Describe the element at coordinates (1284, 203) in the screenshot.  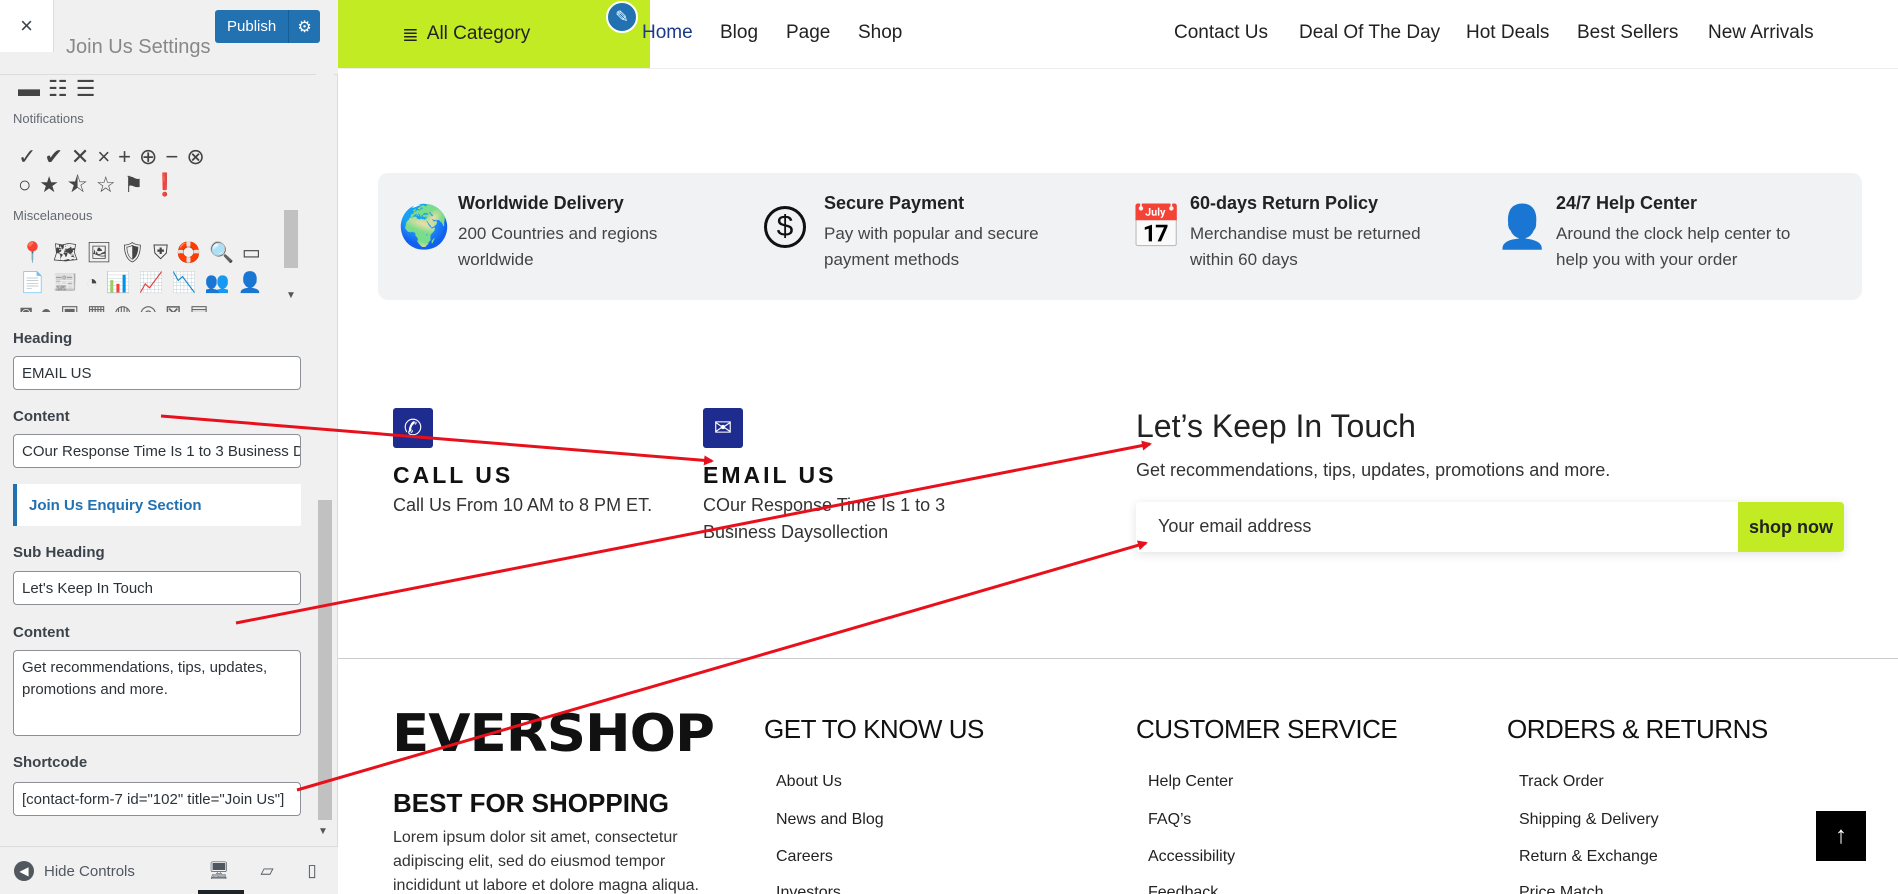
I see `feature-title: 60-days Return Policy` at that location.